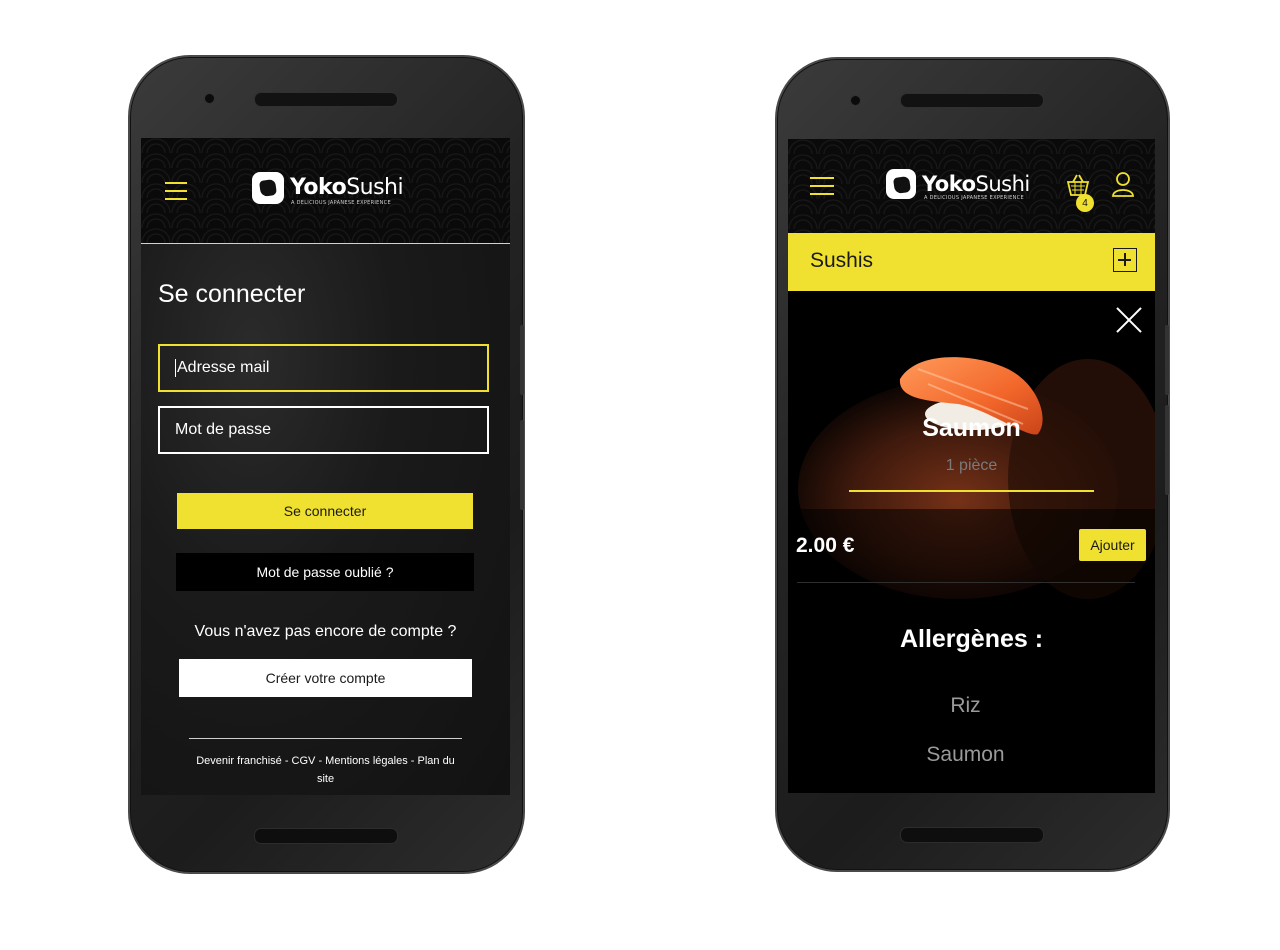  Describe the element at coordinates (971, 428) in the screenshot. I see `product-name: Saumon` at that location.